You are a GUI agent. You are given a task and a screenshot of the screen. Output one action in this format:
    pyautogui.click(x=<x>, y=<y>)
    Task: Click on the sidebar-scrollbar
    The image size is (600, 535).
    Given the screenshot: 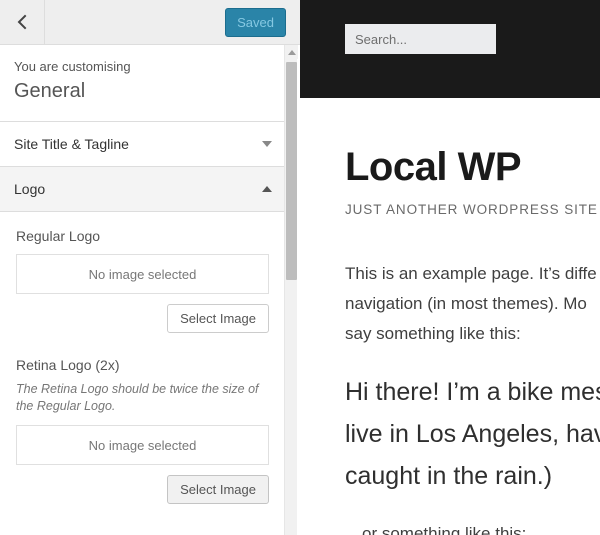 What is the action you would take?
    pyautogui.click(x=291, y=290)
    